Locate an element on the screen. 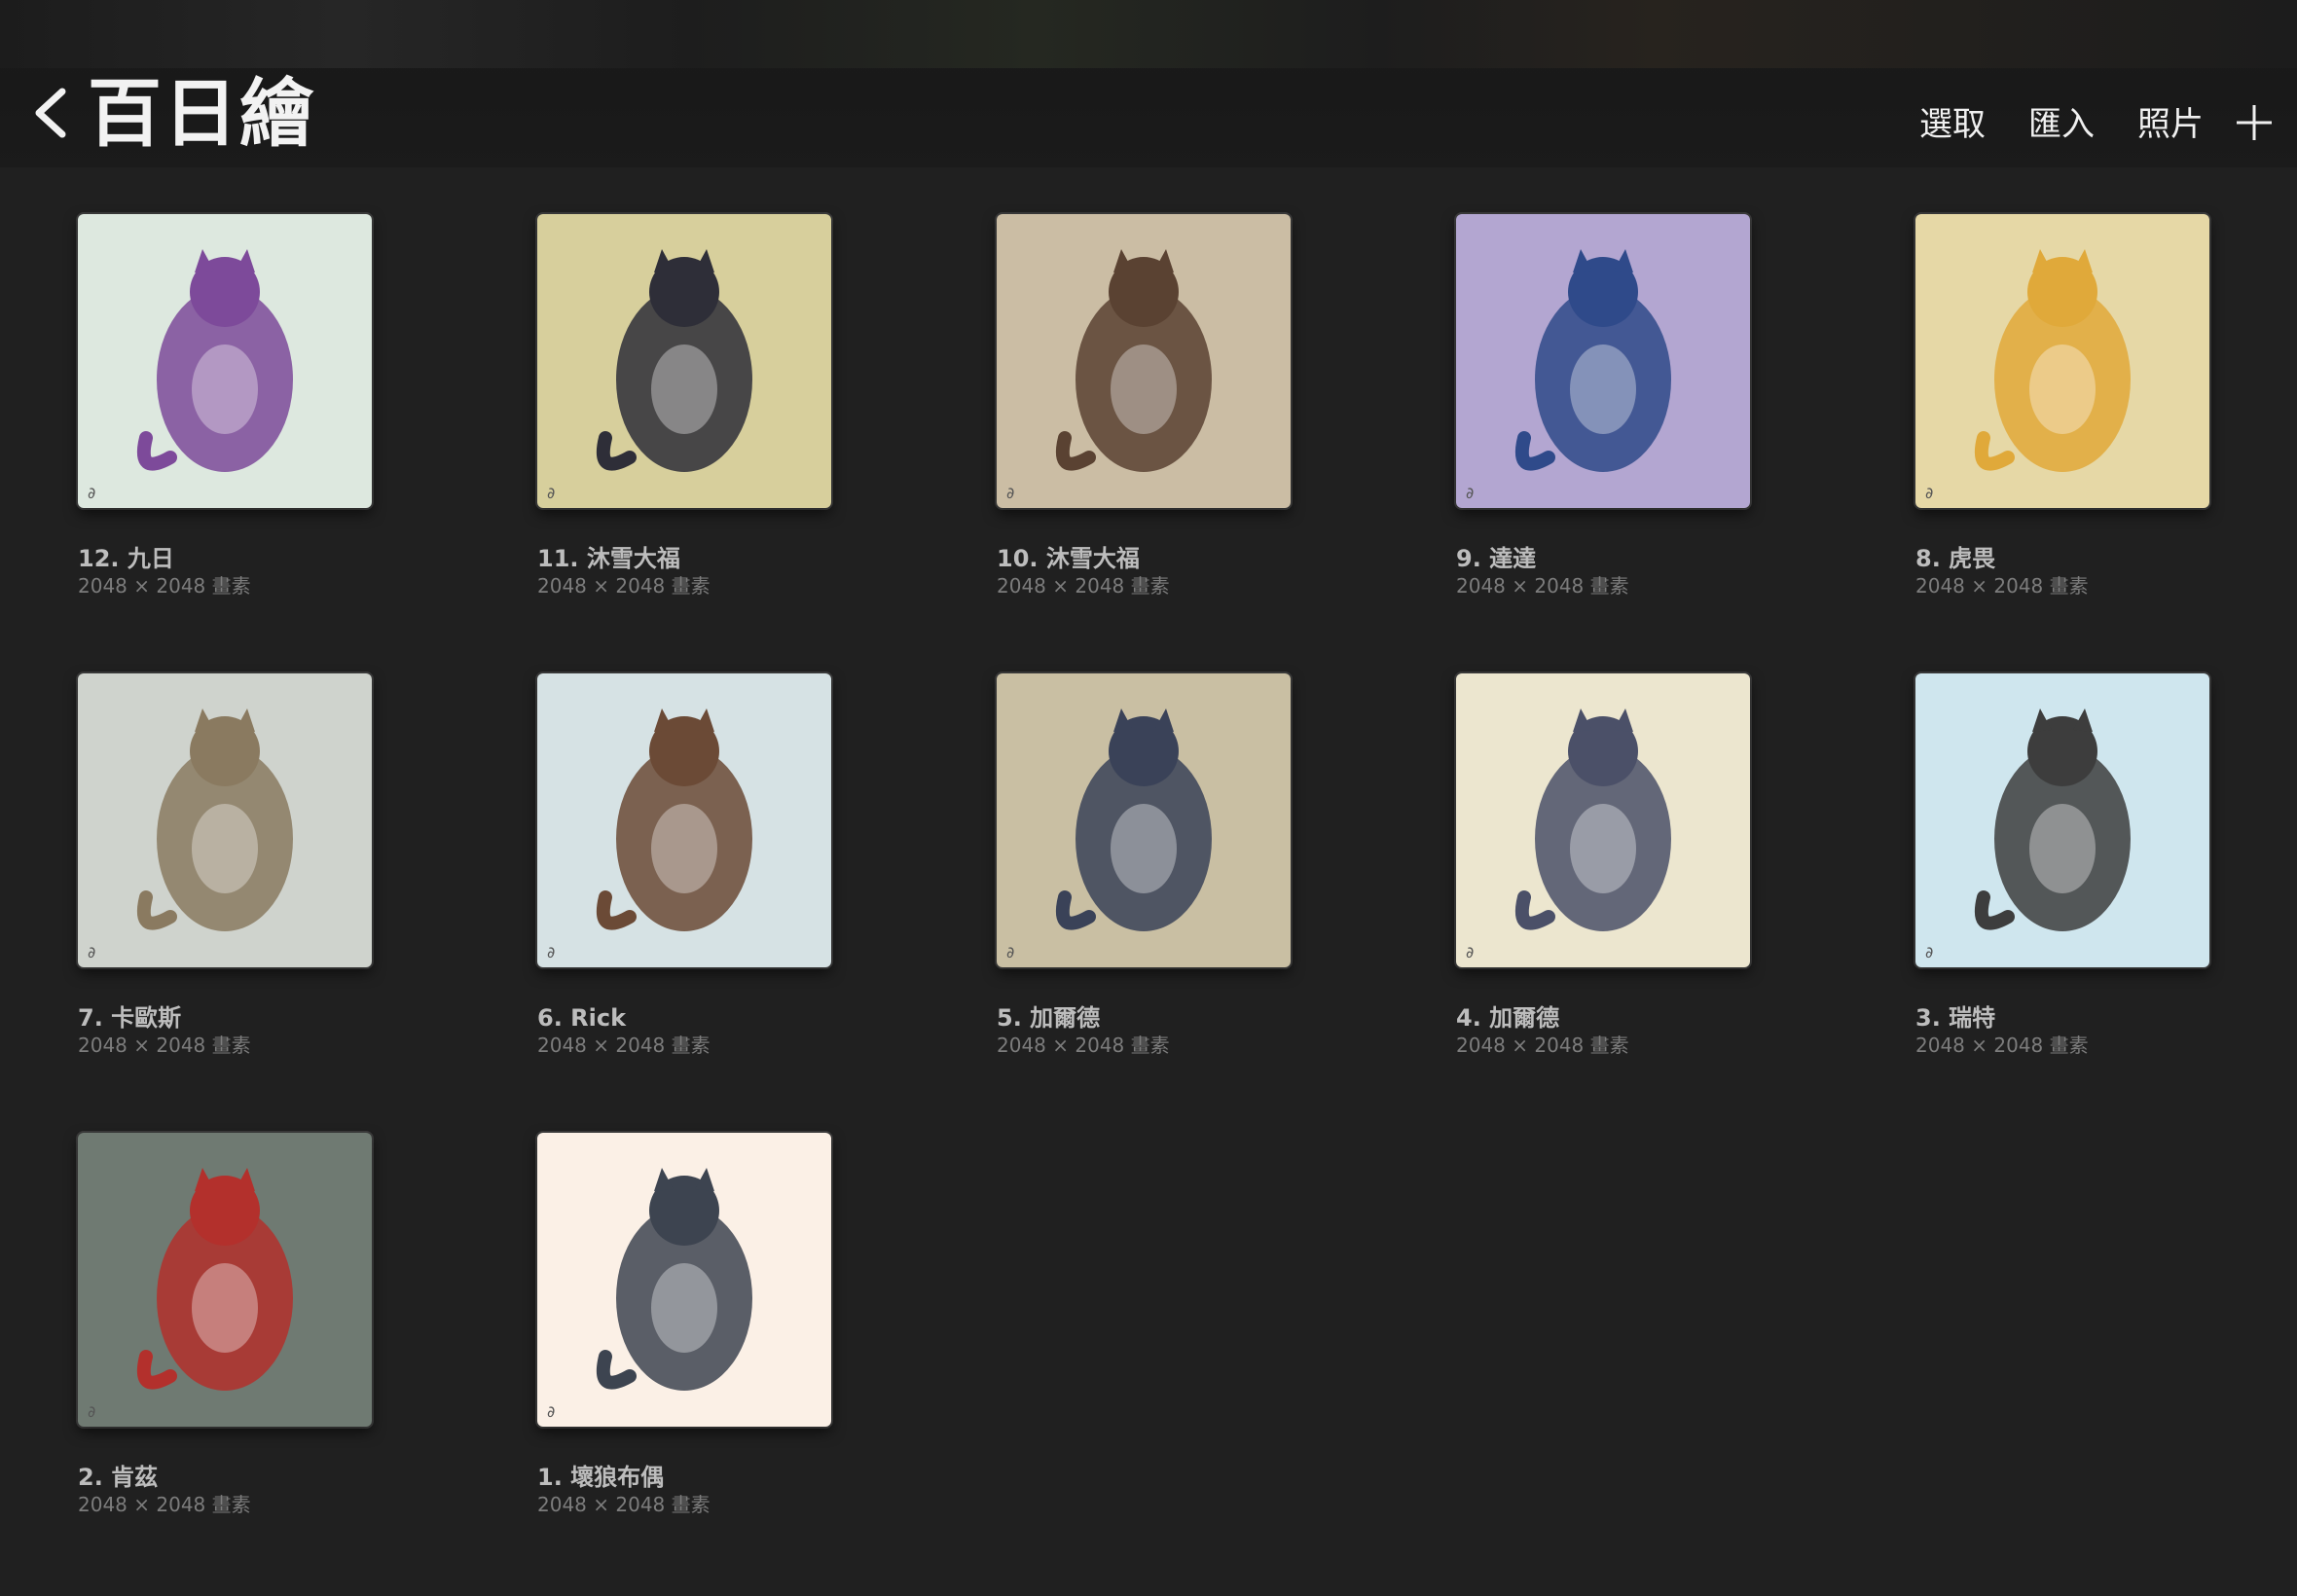 This screenshot has height=1596, width=2297. artwork-card: ∂ 1. 壞狼布偶 2048 × 2048 畫素 is located at coordinates (684, 1362).